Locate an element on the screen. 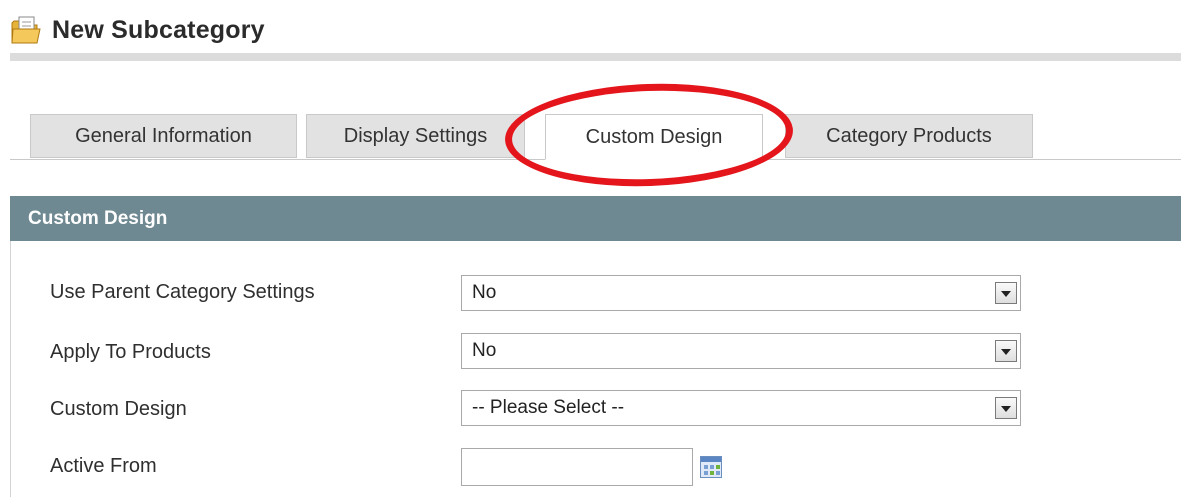 Image resolution: width=1181 pixels, height=497 pixels. tab-label: General Information is located at coordinates (163, 135).